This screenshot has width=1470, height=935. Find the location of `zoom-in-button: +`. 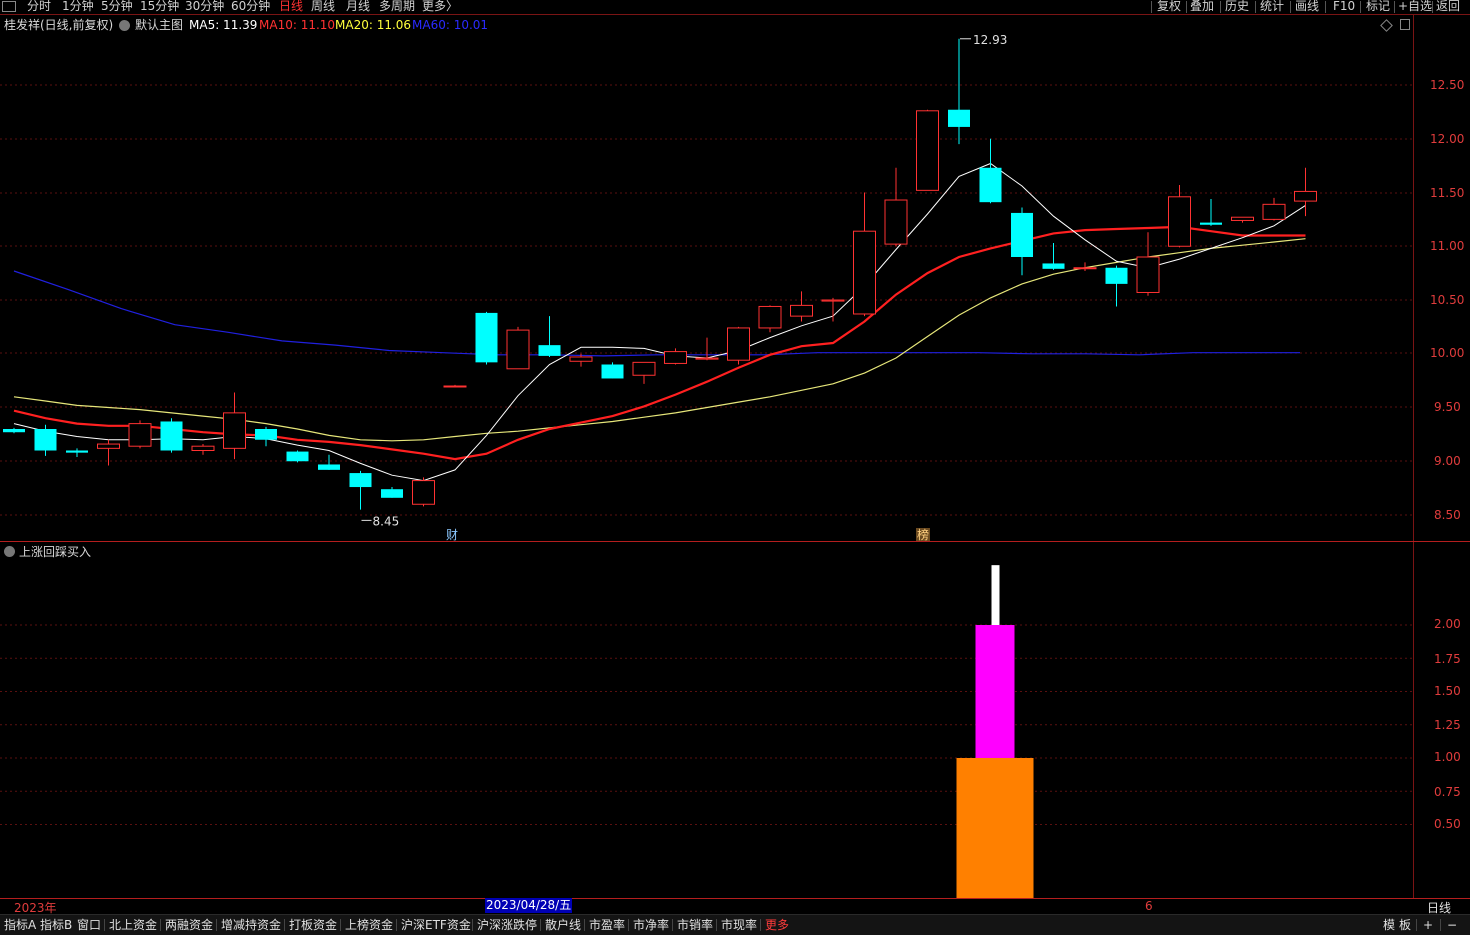

zoom-in-button: + is located at coordinates (1428, 925).